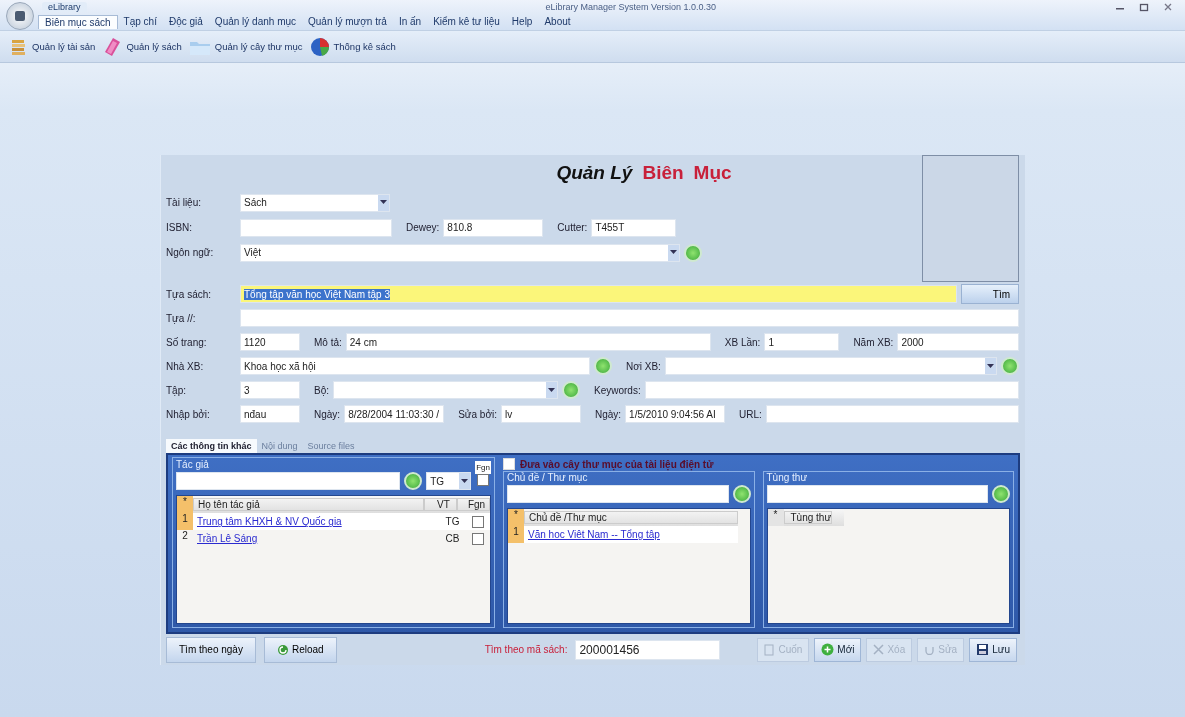  Describe the element at coordinates (643, 366) in the screenshot. I see `field-label: Nơi XB:` at that location.